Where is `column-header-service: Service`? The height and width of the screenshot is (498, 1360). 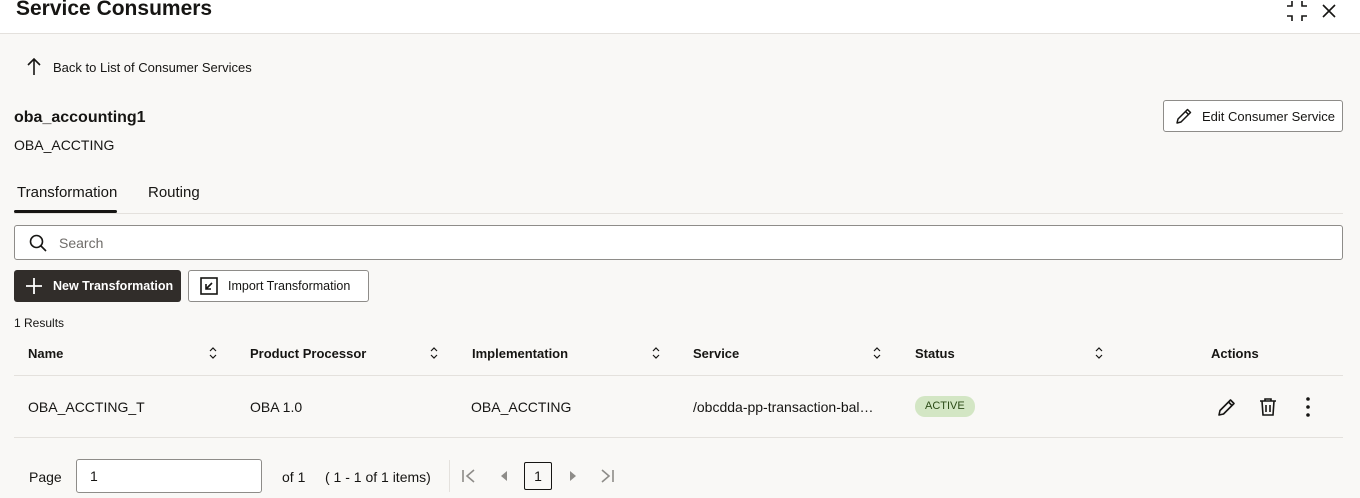
column-header-service: Service is located at coordinates (716, 353).